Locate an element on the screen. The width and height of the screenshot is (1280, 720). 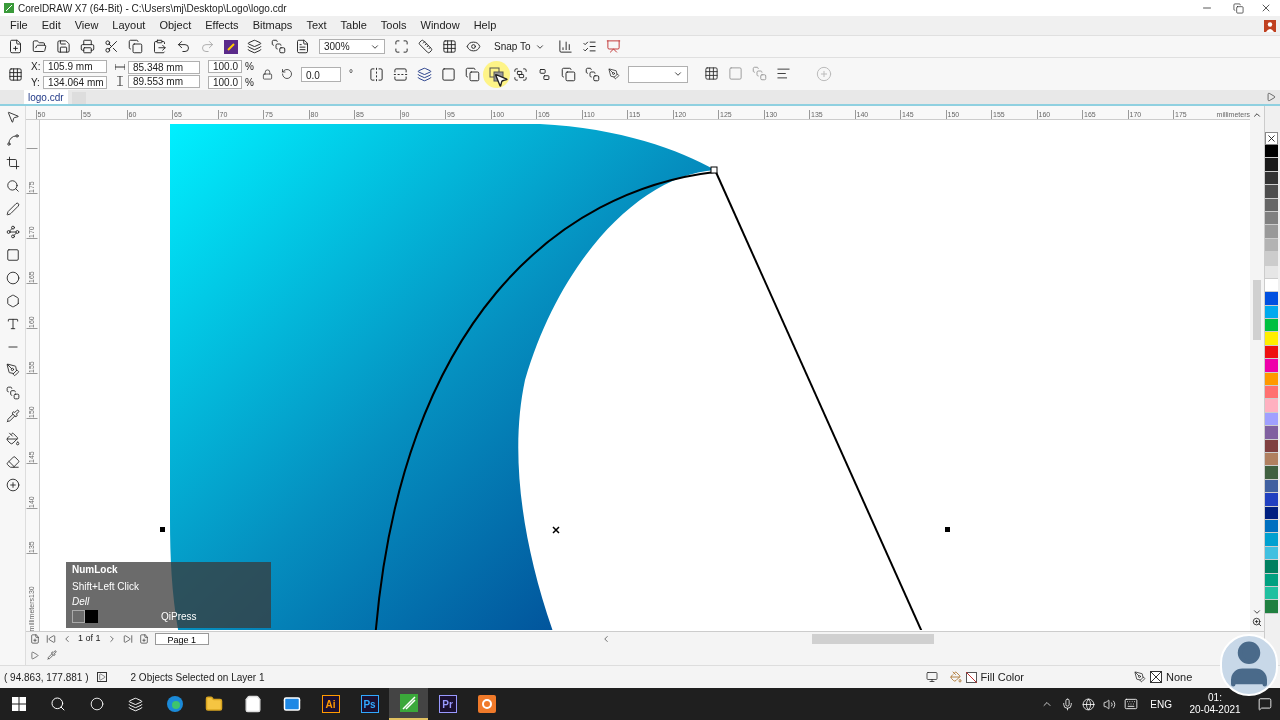
windows-start-icon is located at coordinates (19, 704).